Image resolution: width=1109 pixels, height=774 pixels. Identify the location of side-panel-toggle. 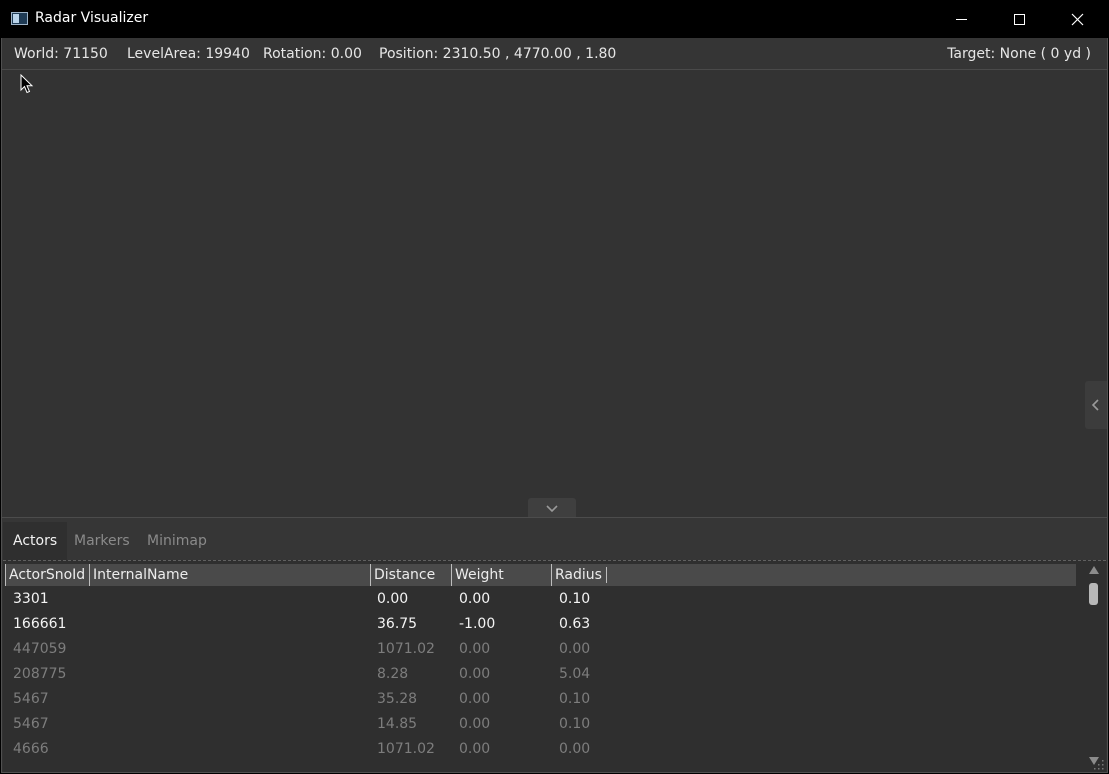
(1096, 405).